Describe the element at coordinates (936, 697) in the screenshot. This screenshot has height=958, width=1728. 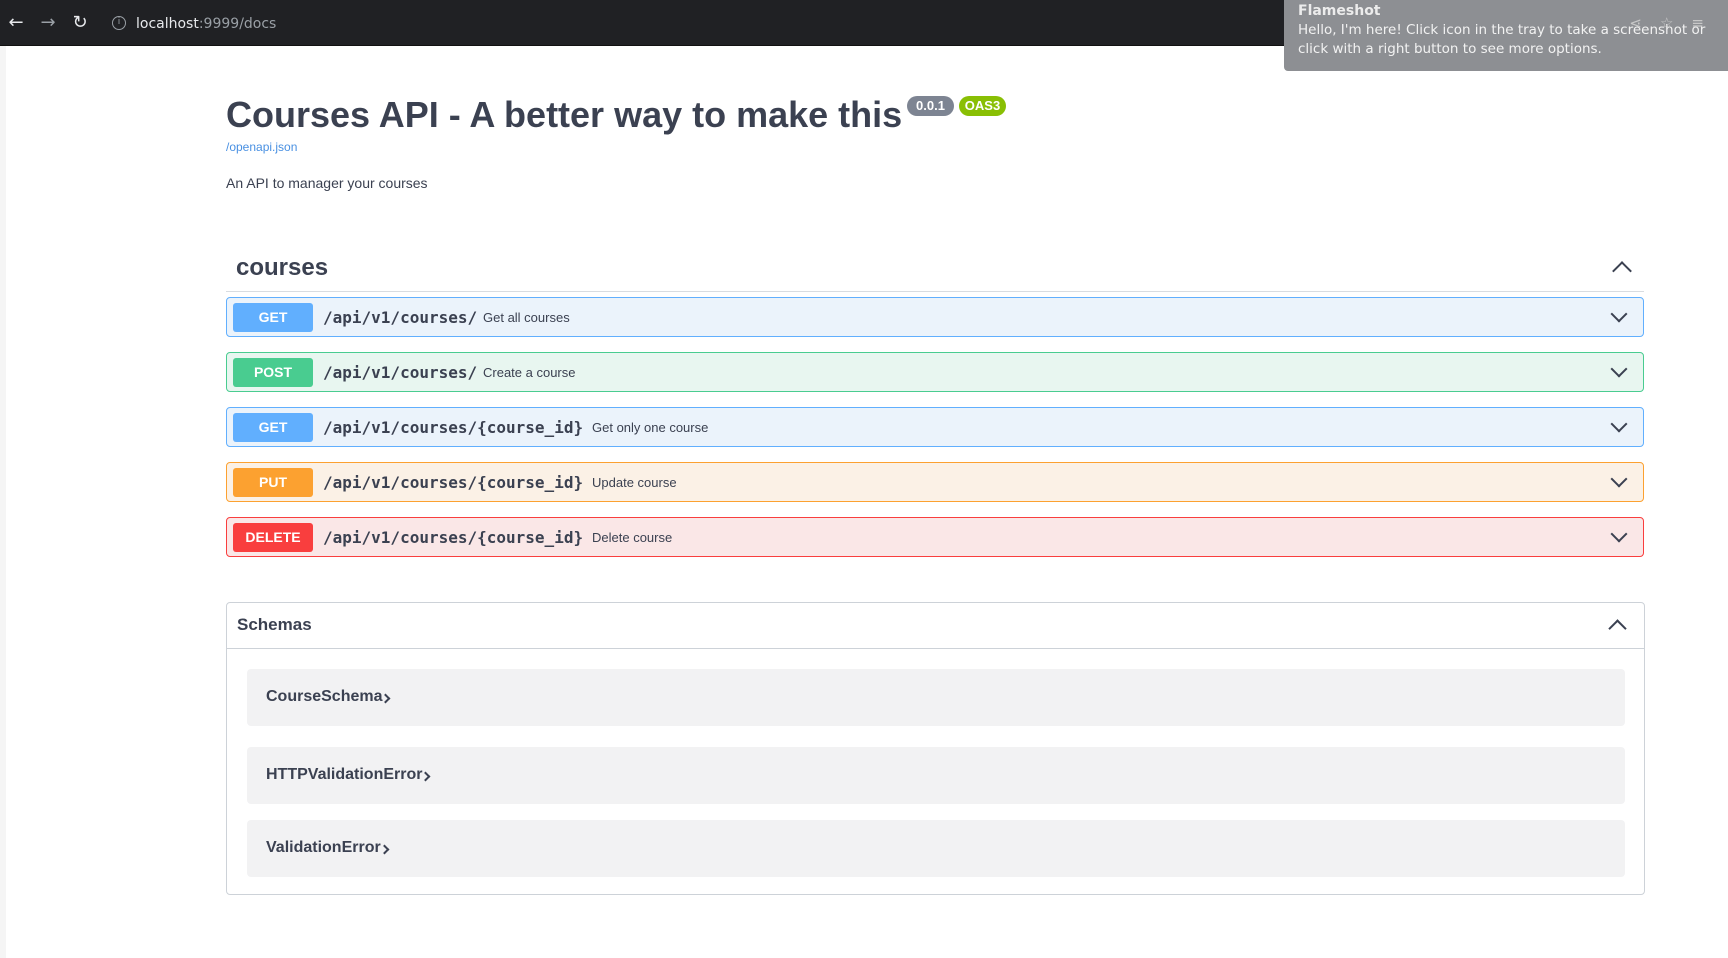
I see `schema-course-schema: CourseSchema` at that location.